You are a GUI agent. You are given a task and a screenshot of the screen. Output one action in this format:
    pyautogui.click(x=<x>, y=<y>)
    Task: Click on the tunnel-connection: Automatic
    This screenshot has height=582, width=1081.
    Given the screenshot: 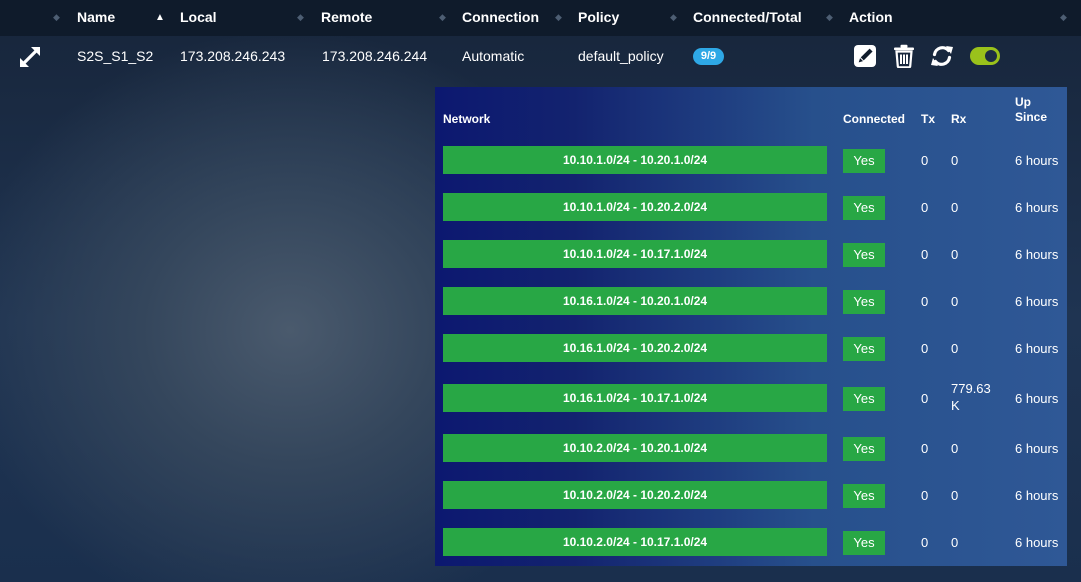 What is the action you would take?
    pyautogui.click(x=493, y=56)
    